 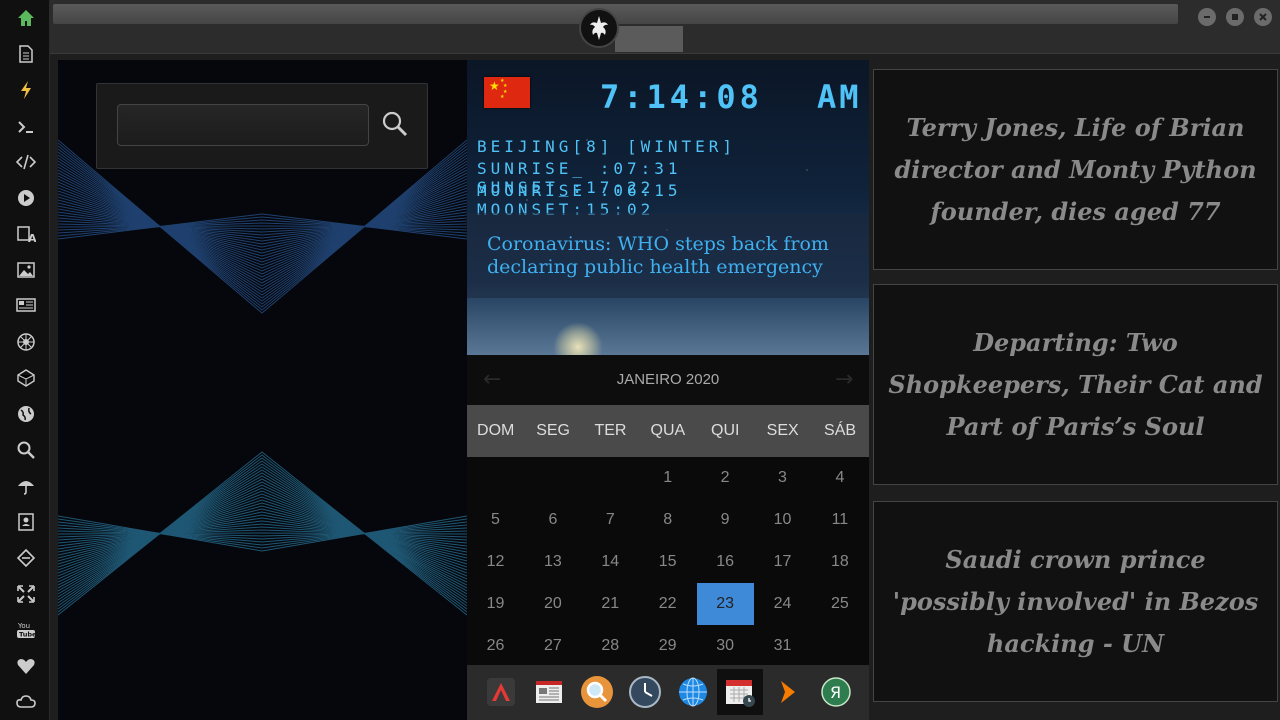 I want to click on calendar-day: 2, so click(x=725, y=478).